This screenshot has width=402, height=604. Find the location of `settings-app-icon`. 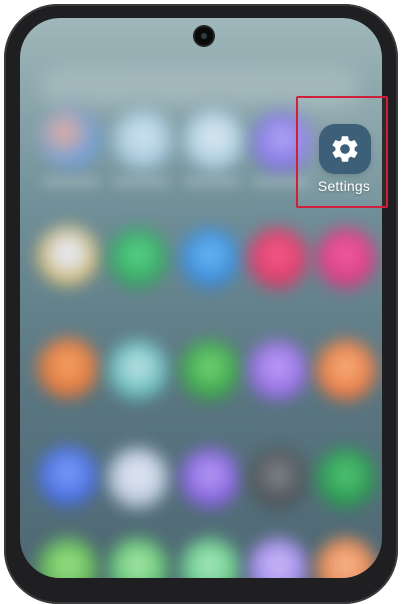

settings-app-icon is located at coordinates (345, 149).